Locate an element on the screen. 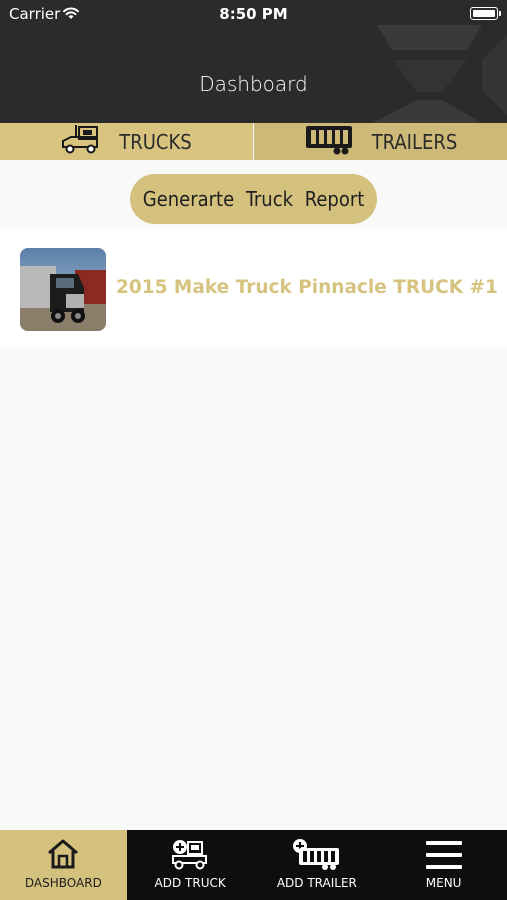  nav-add-trailer-label: ADD TRAILER is located at coordinates (316, 883).